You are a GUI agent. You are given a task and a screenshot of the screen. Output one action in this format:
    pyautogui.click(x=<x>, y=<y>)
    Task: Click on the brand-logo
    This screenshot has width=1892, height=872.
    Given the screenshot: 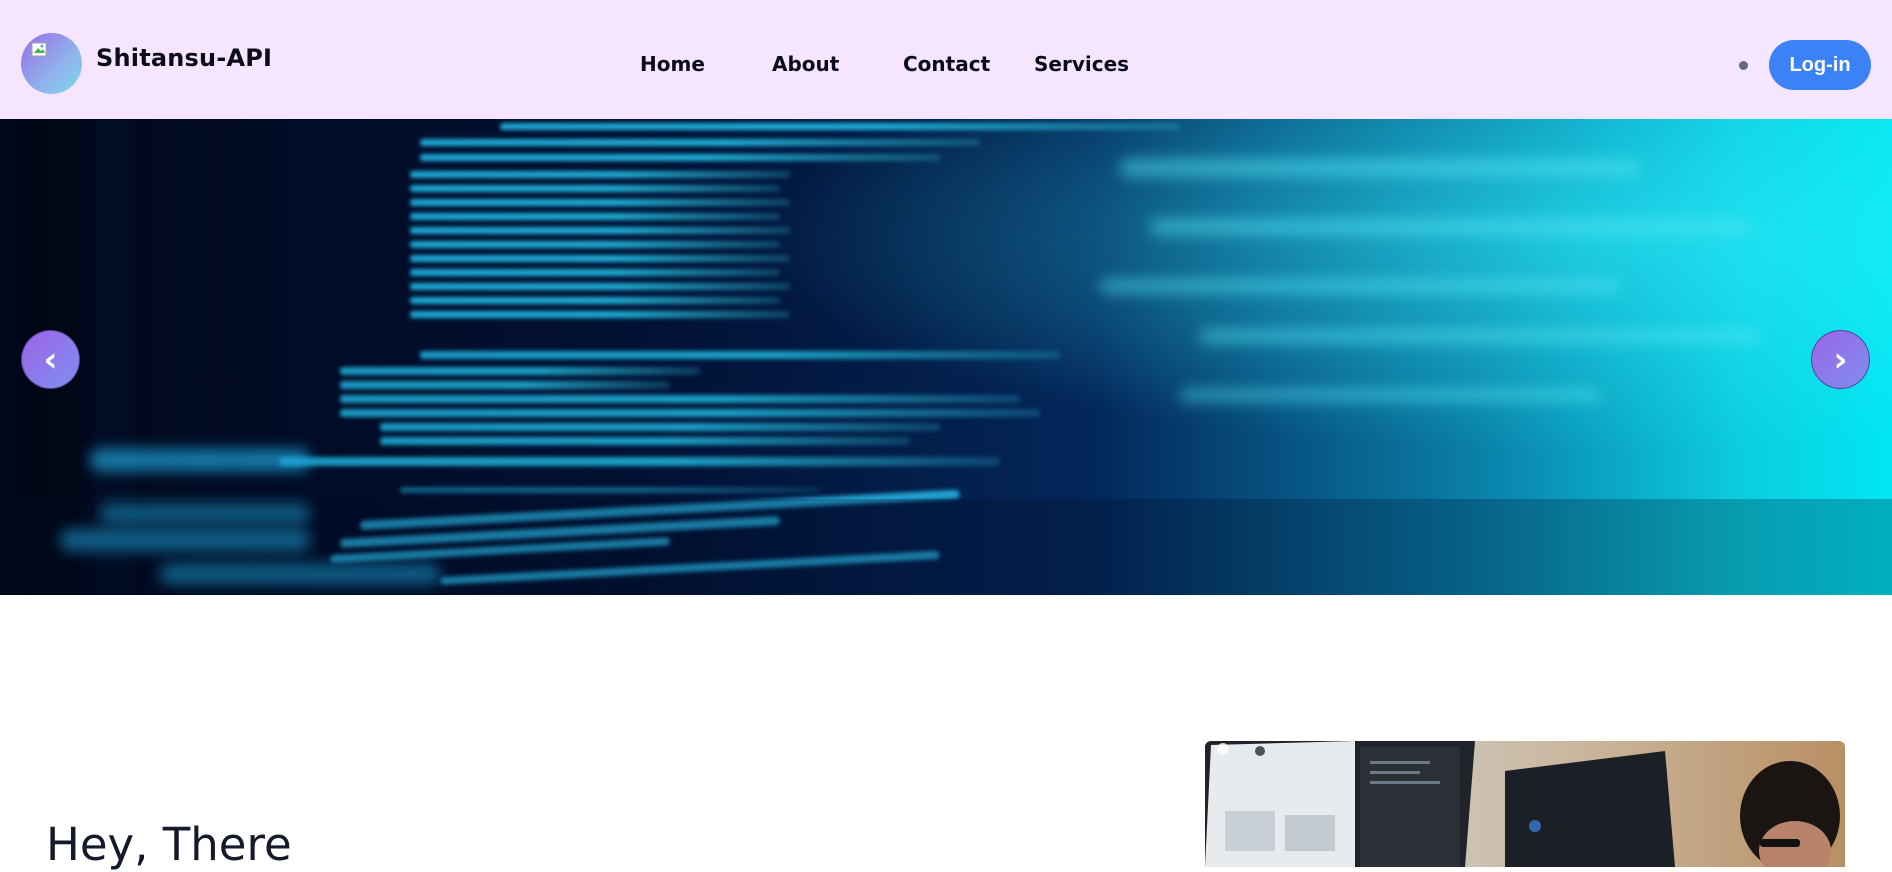 What is the action you would take?
    pyautogui.click(x=51, y=63)
    